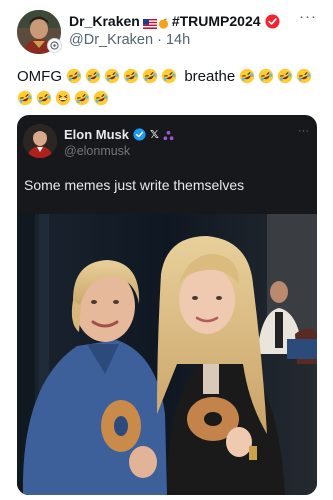  Describe the element at coordinates (104, 21) in the screenshot. I see `author-display-name: Dr_Kraken` at that location.